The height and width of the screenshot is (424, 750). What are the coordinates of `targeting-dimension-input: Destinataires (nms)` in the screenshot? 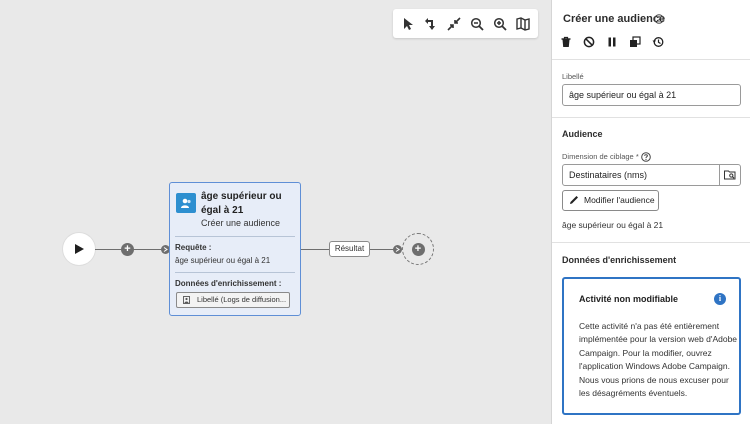 It's located at (641, 175).